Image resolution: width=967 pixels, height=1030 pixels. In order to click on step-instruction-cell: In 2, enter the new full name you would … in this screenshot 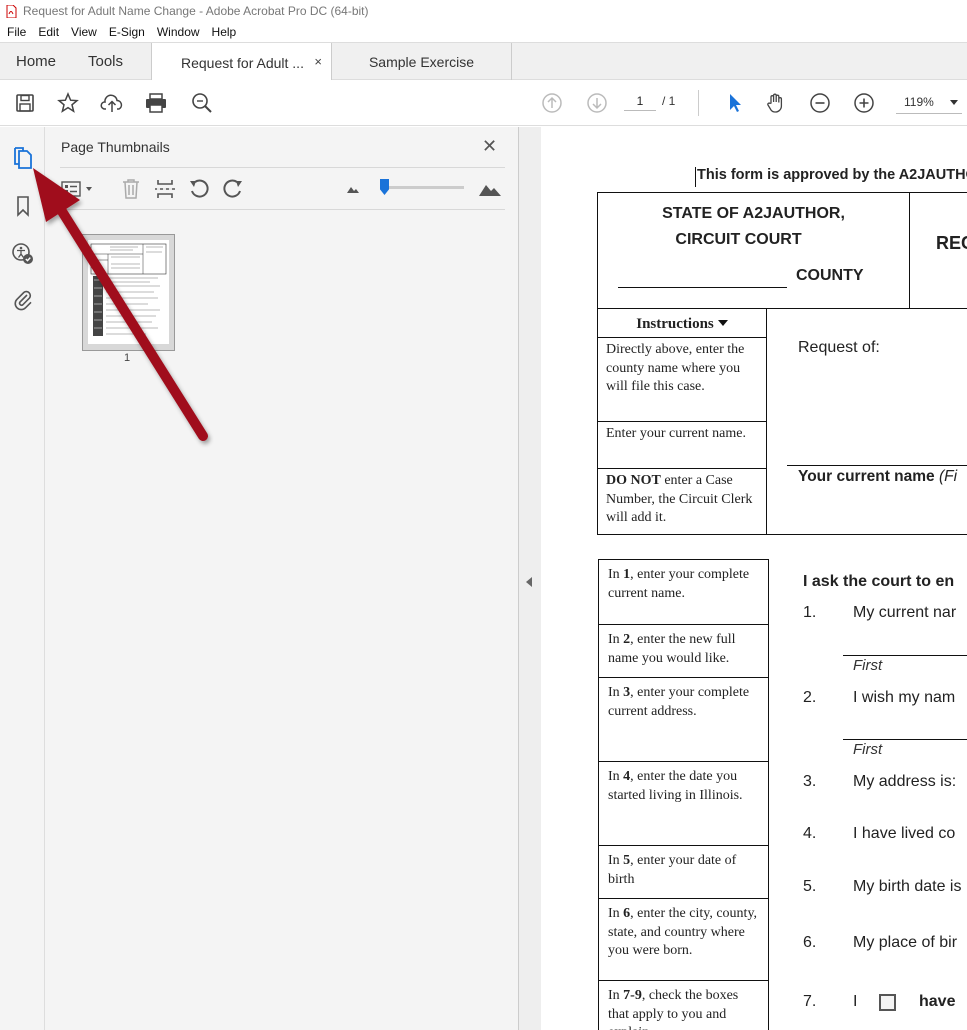, I will do `click(683, 651)`.